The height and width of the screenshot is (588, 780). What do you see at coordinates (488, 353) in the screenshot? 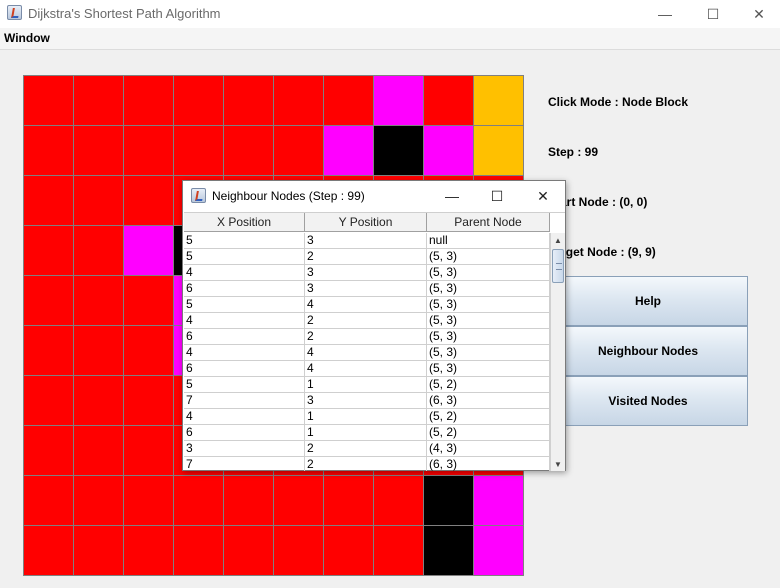
I see `table-cell: (5, 3)` at bounding box center [488, 353].